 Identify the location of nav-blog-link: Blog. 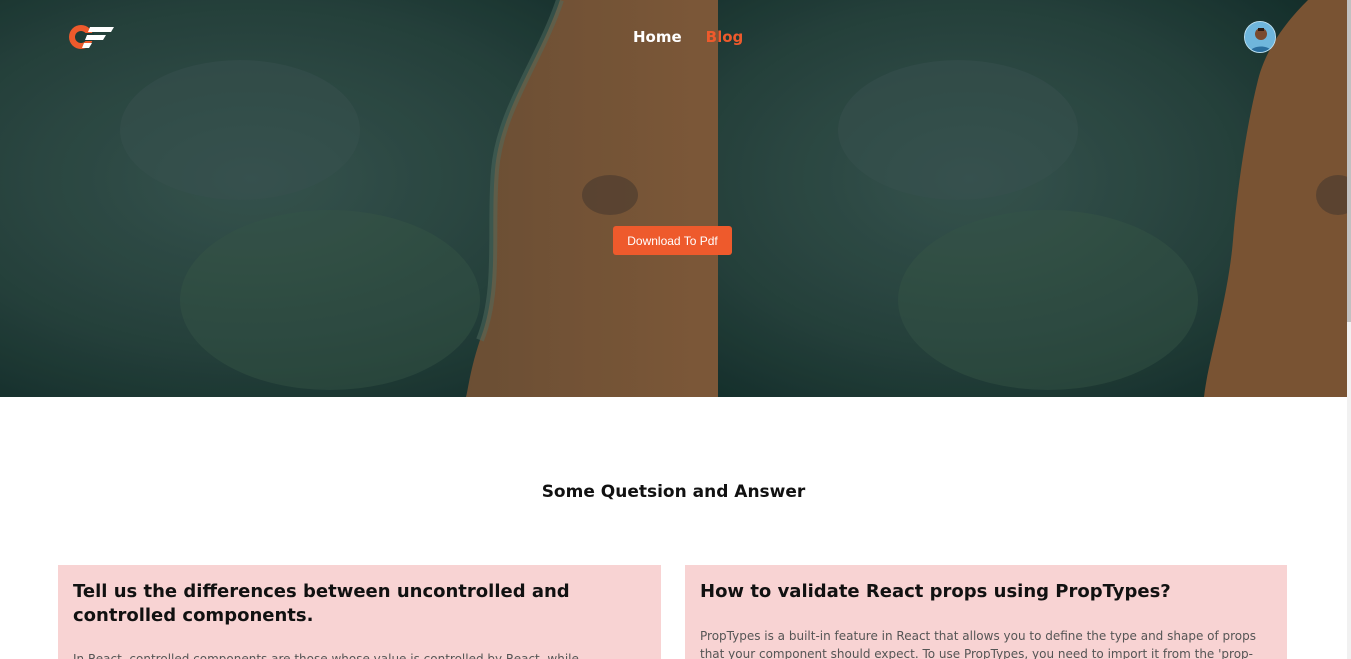
(725, 37).